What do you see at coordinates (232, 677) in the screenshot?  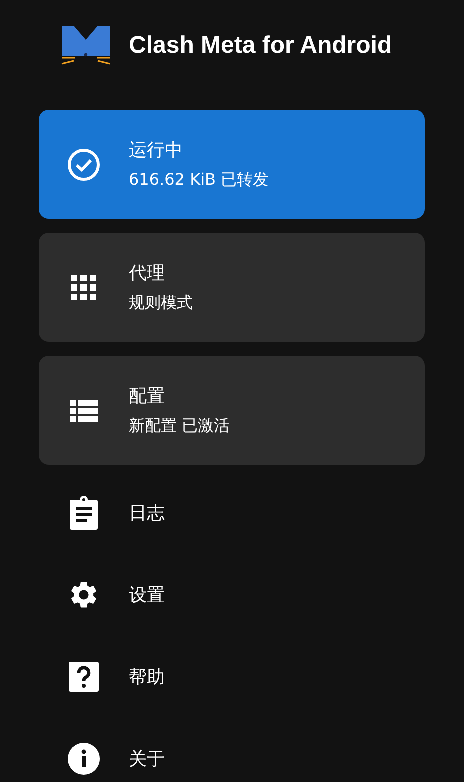 I see `menu-item: 帮助` at bounding box center [232, 677].